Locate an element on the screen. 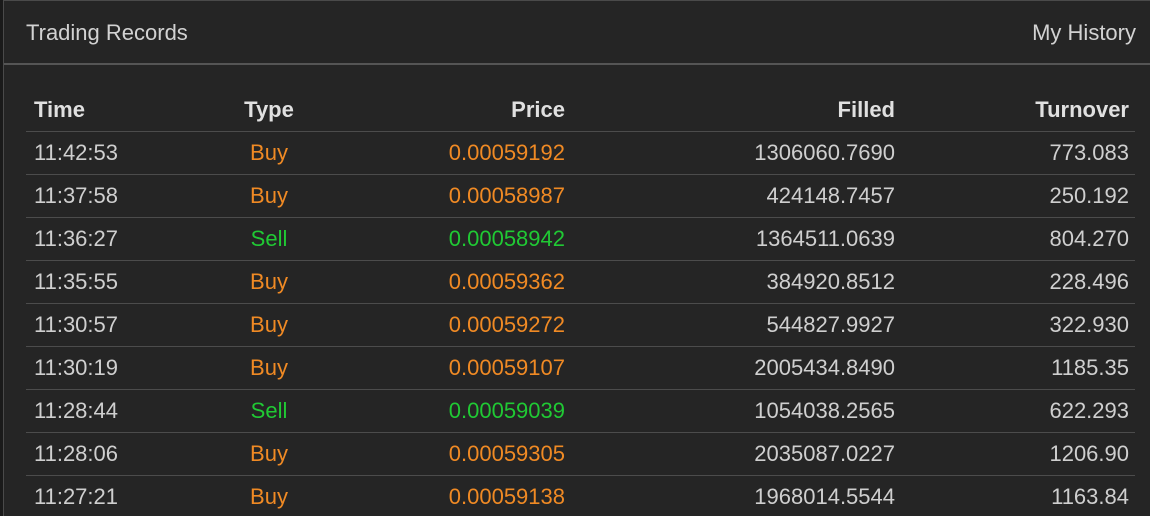 The image size is (1150, 516). trade-filled: 2005434.8490 is located at coordinates (824, 367).